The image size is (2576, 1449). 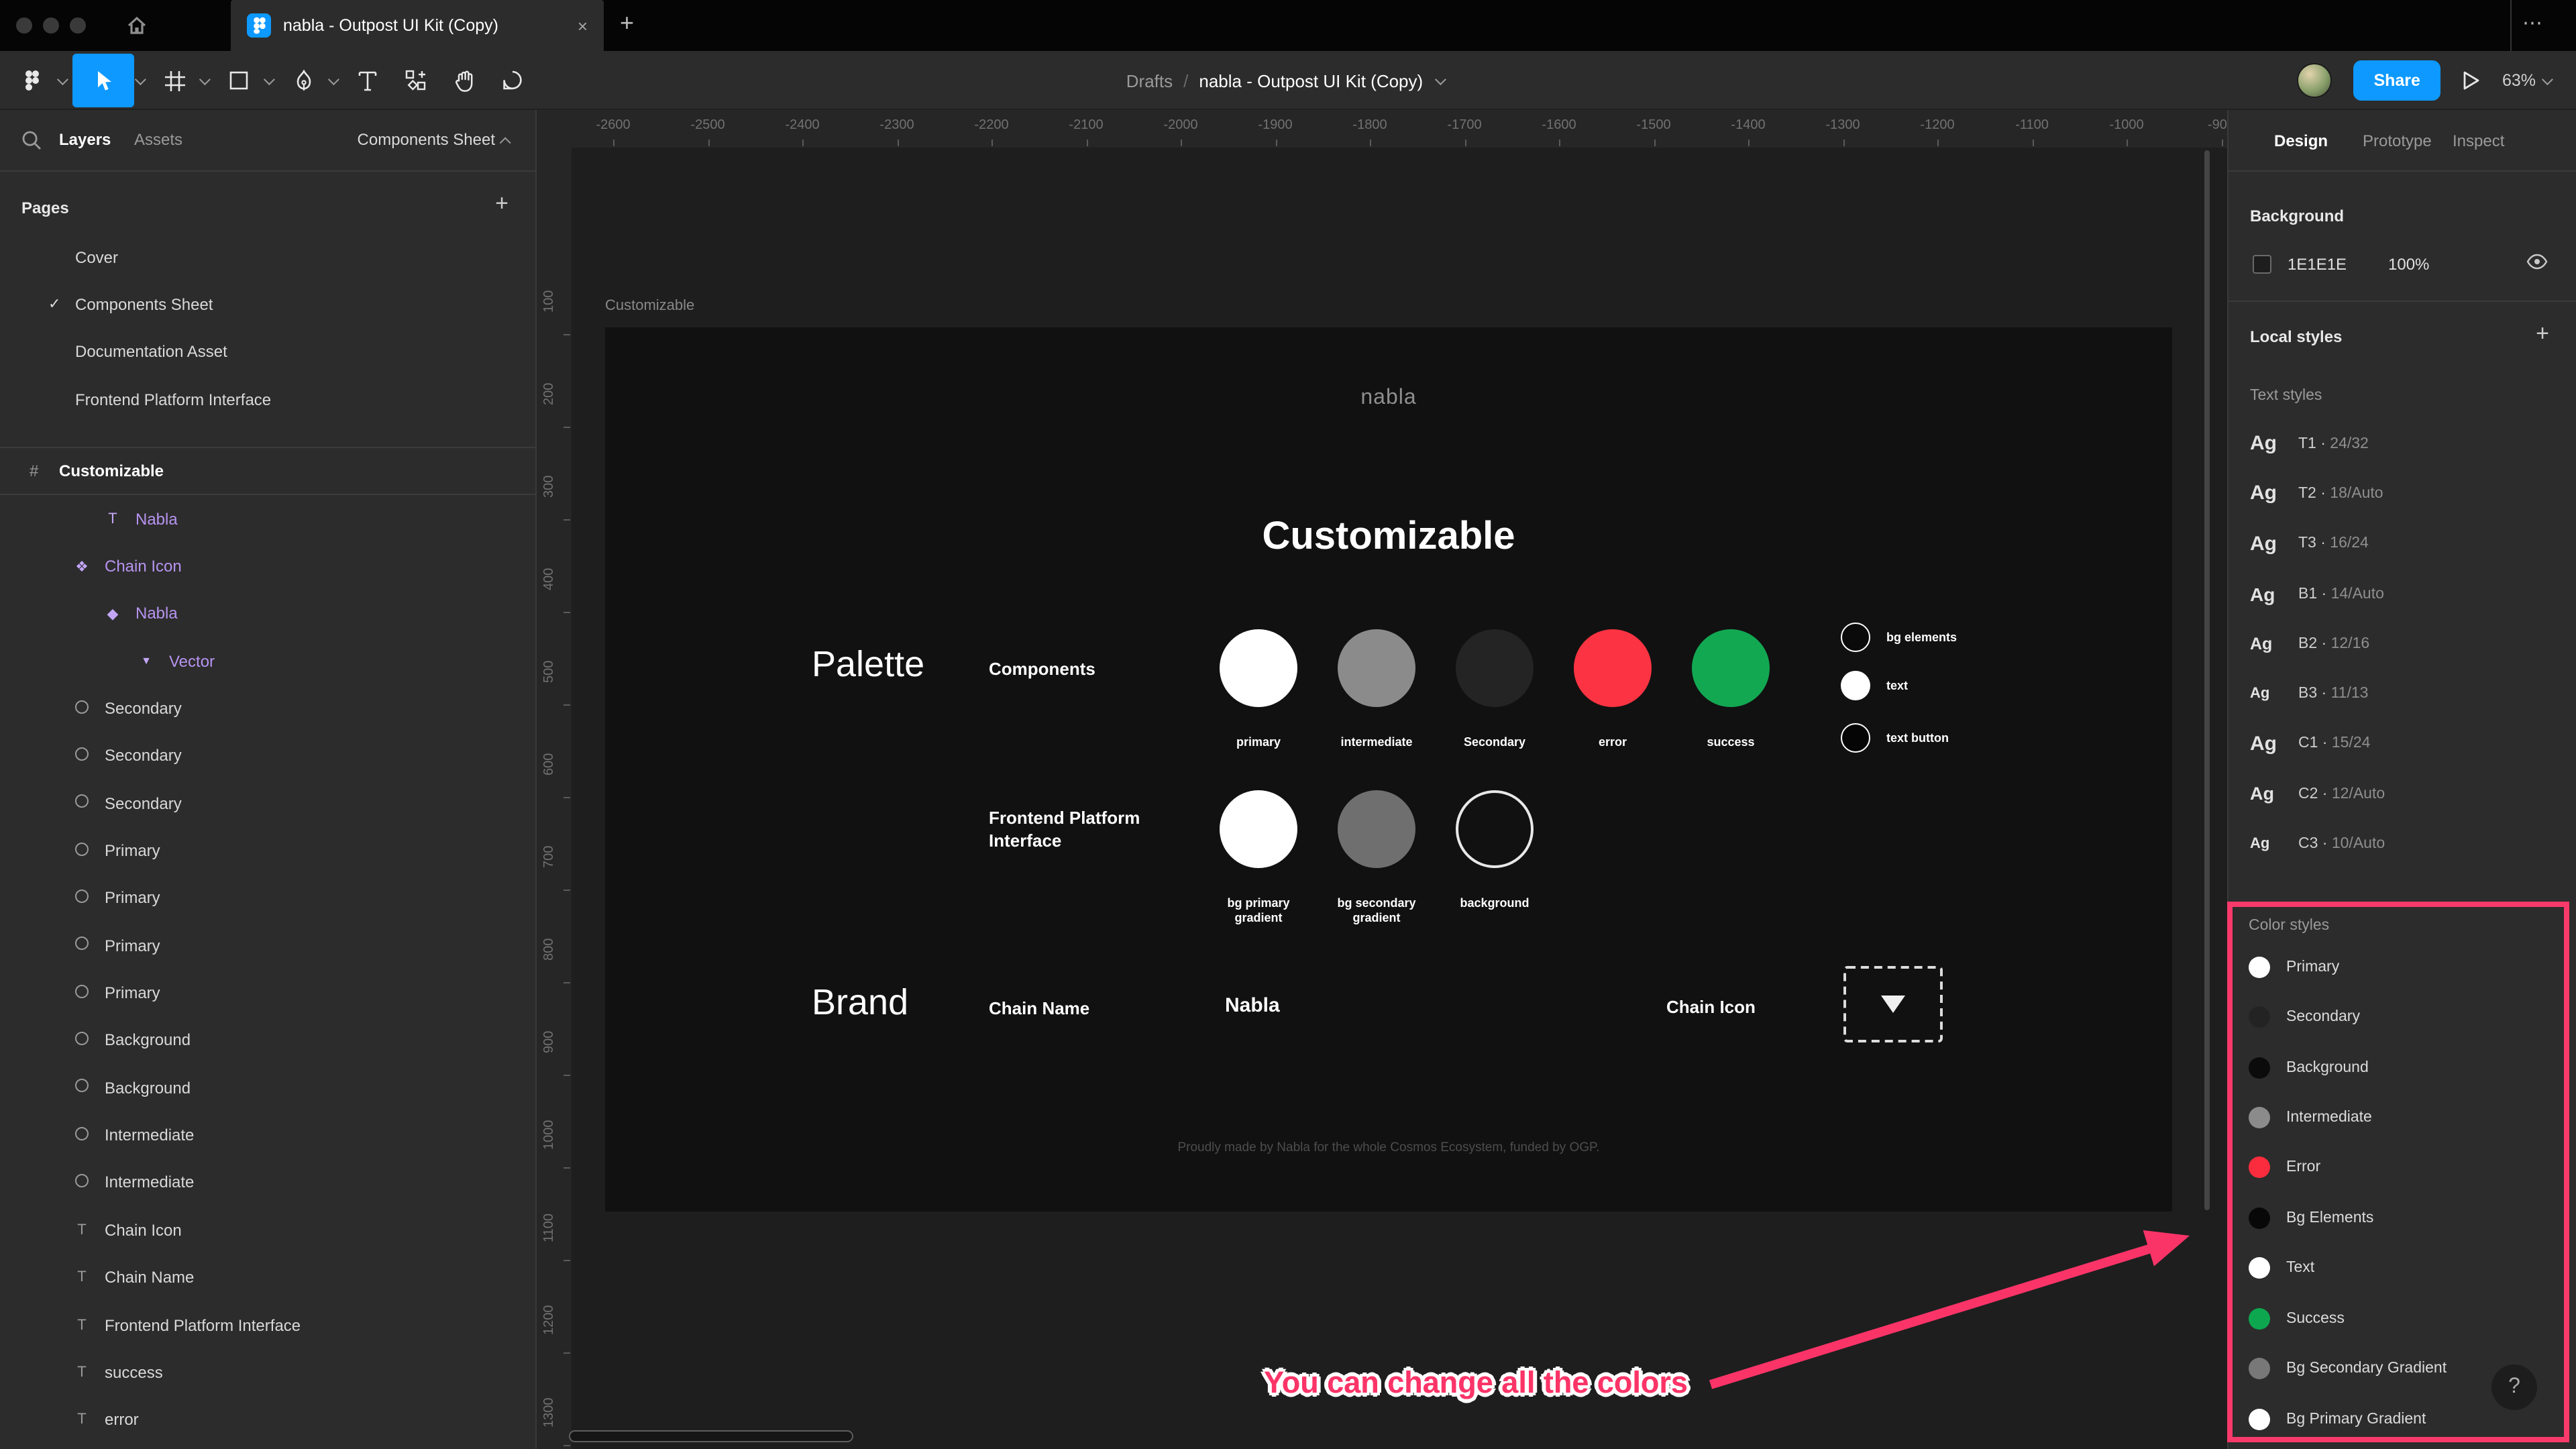 I want to click on layer-row: T Chain Icon, so click(x=267, y=1230).